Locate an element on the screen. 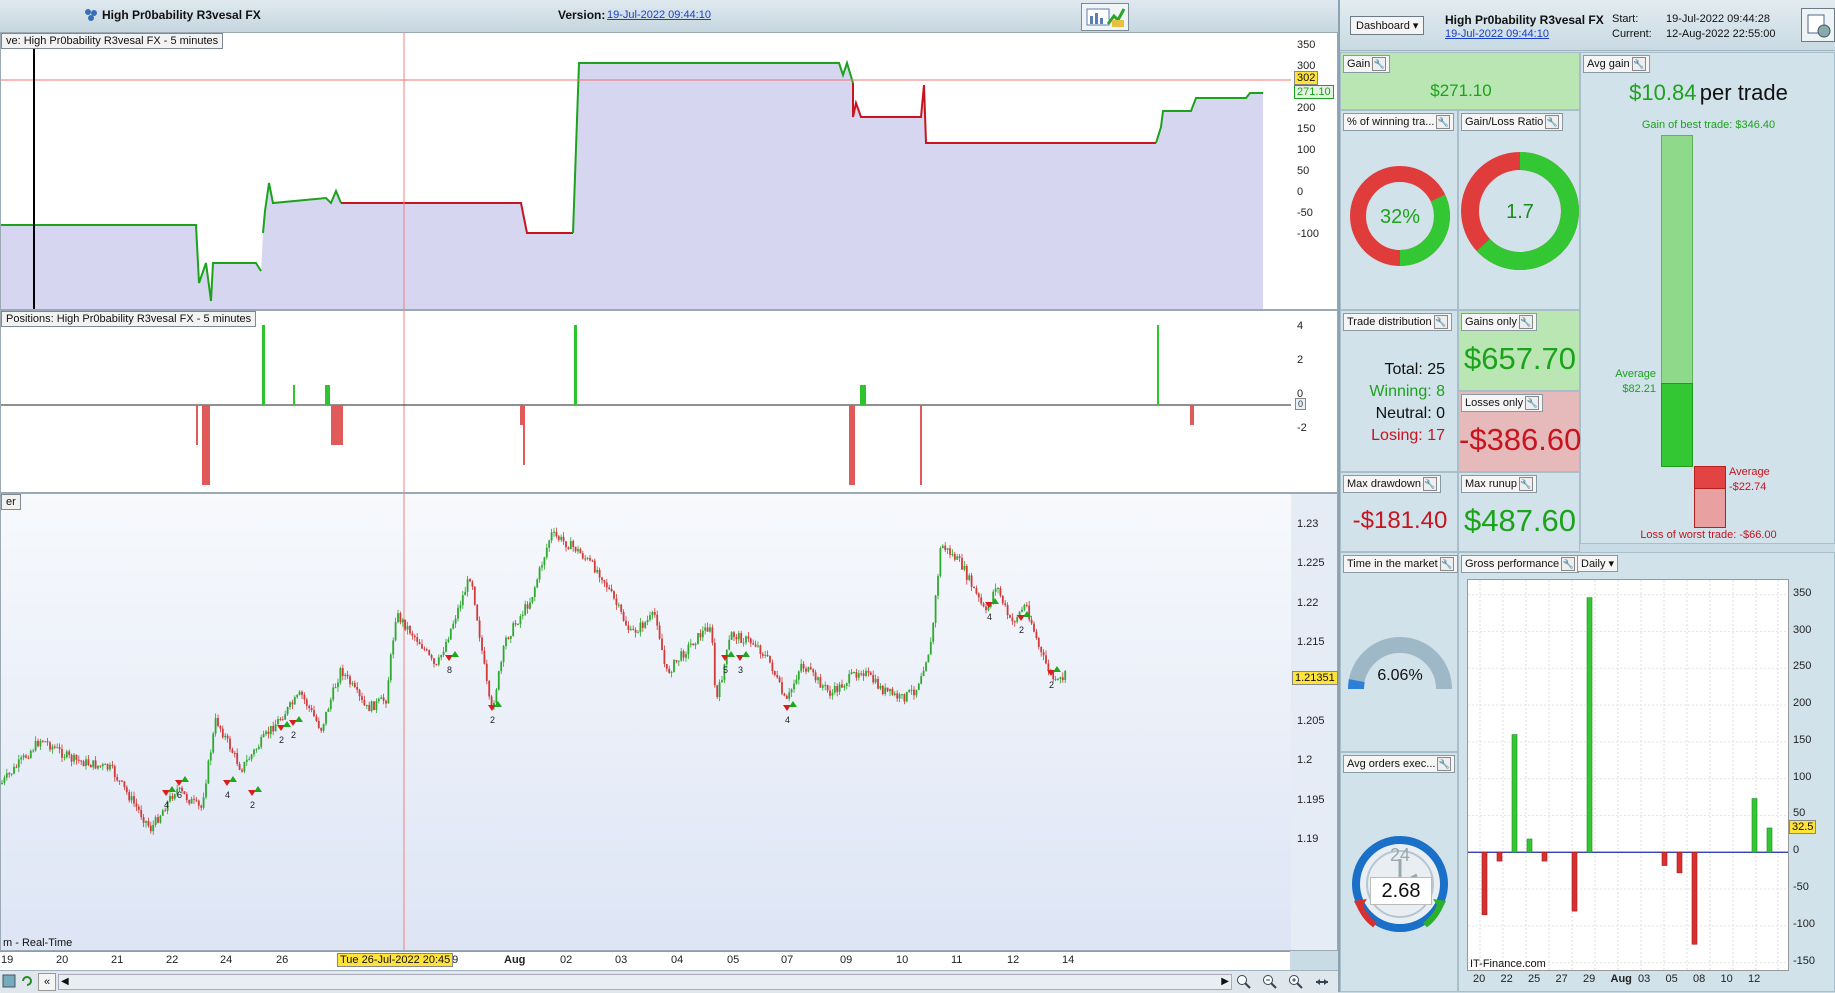  gains-only-title: Gains only 🔧 is located at coordinates (1499, 322).